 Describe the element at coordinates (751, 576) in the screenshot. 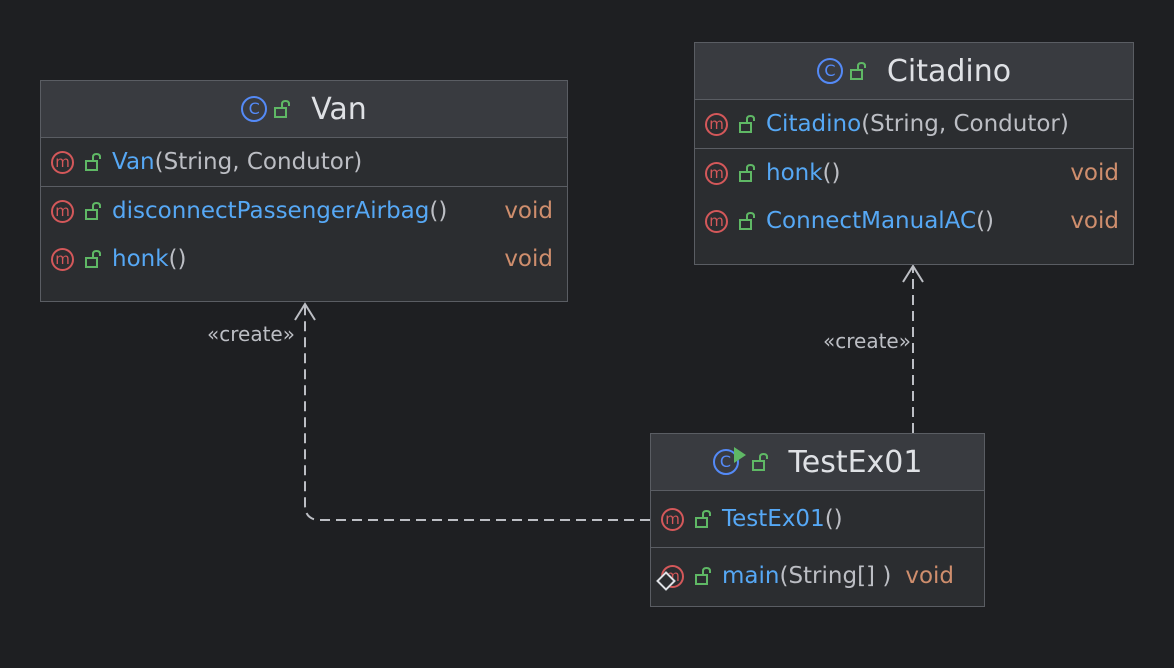

I see `method-name: main` at that location.